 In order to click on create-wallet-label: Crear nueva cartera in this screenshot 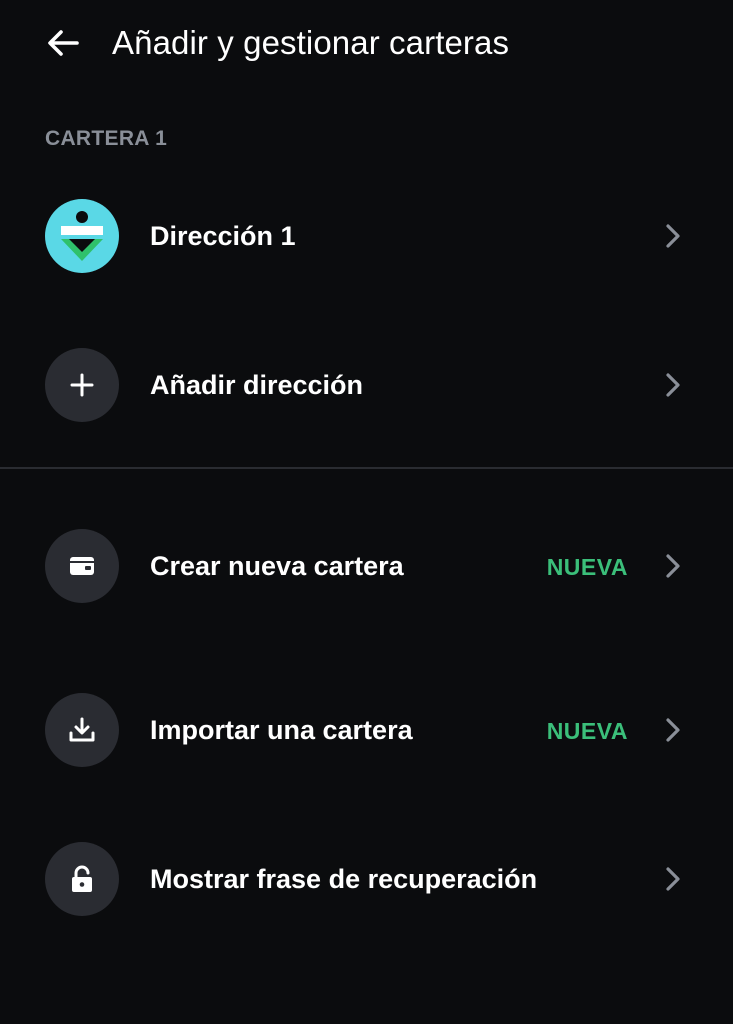, I will do `click(277, 566)`.